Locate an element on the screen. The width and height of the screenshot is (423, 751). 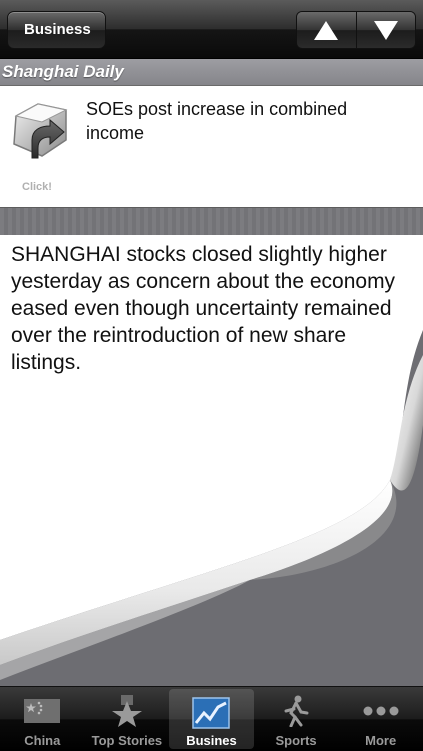
previous-article-button is located at coordinates (326, 30).